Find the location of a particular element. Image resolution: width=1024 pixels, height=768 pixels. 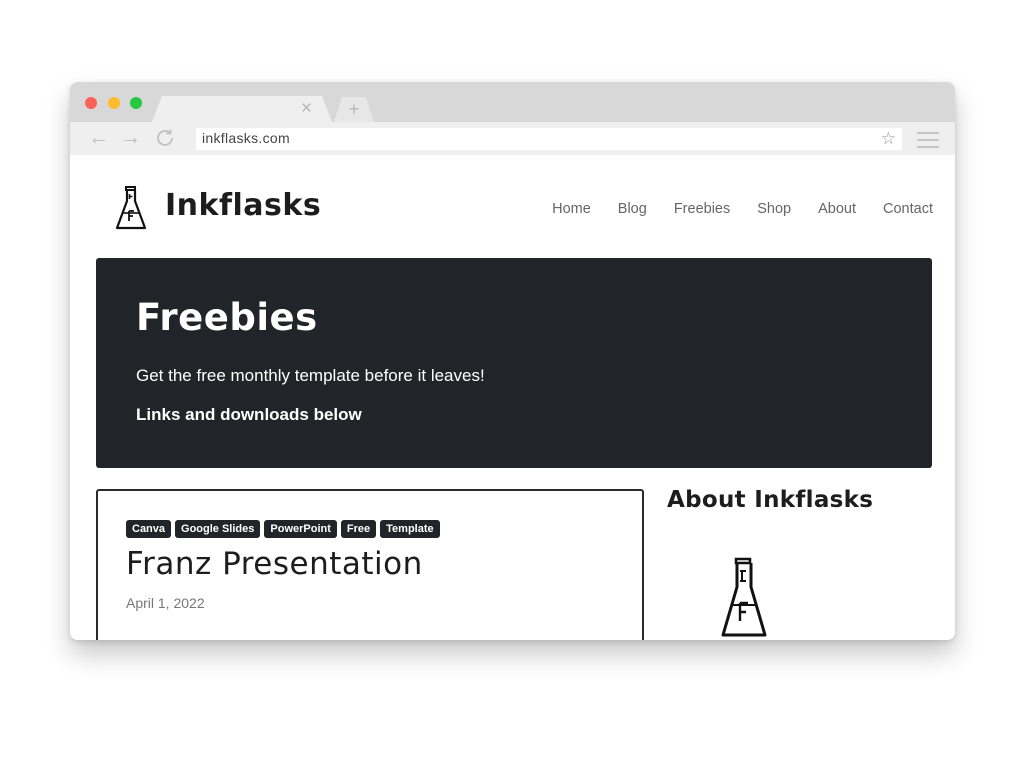

nav-shop: Shop is located at coordinates (774, 209).